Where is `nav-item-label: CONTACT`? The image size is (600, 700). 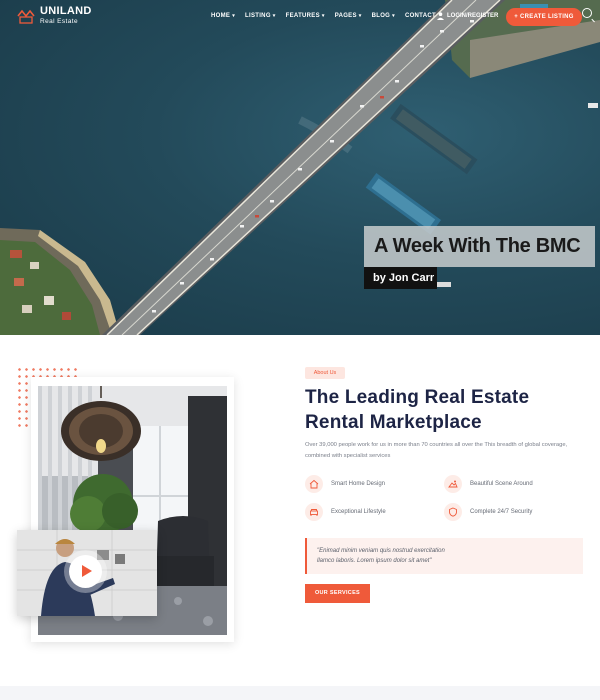
nav-item-label: CONTACT is located at coordinates (420, 16).